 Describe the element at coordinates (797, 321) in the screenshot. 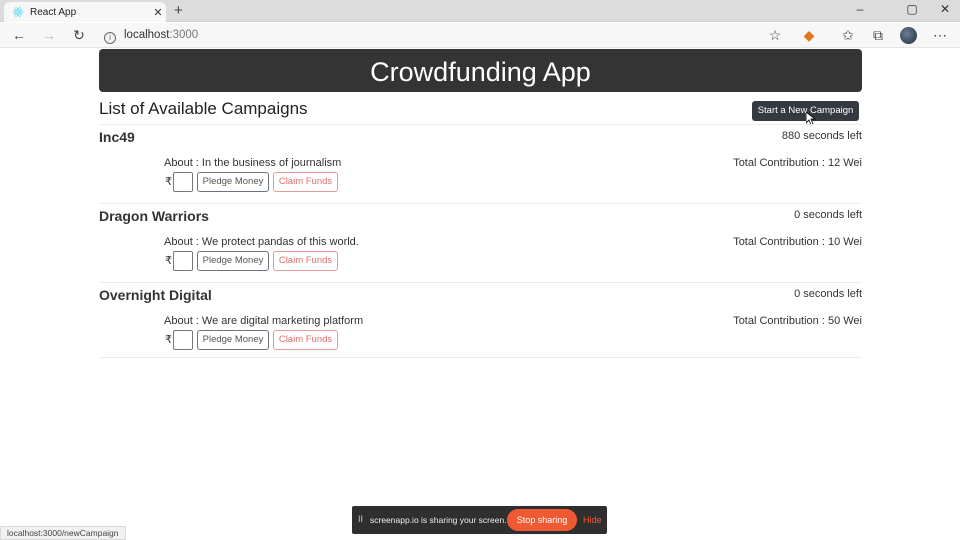

I see `campaign-total-contribution: Total Contribution : 50 Wei` at that location.